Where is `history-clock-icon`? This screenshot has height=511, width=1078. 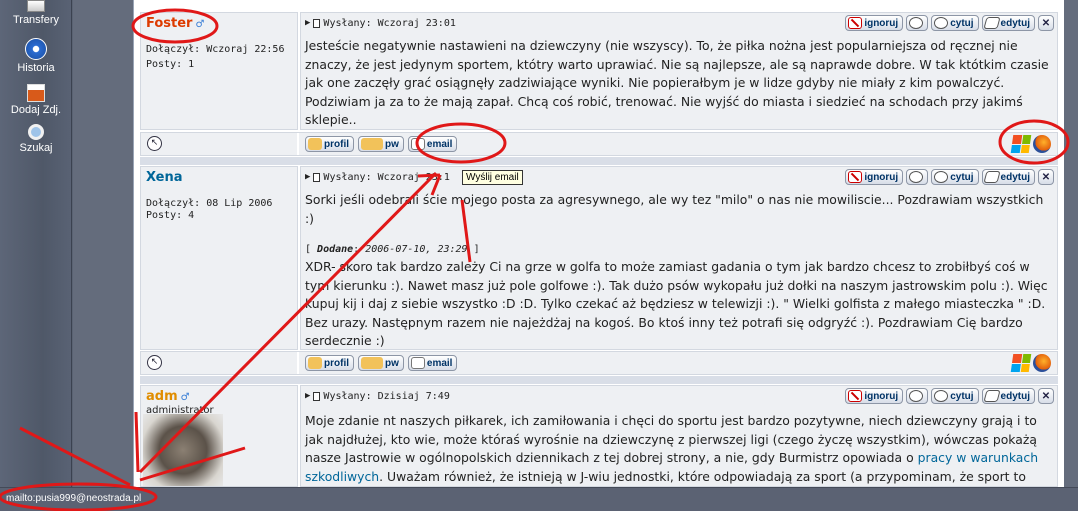 history-clock-icon is located at coordinates (36, 49).